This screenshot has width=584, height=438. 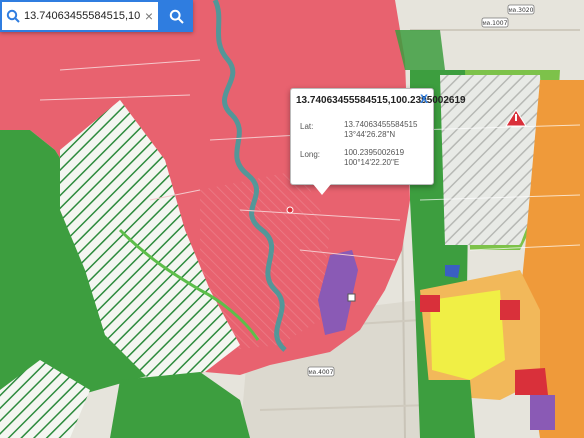 What do you see at coordinates (307, 126) in the screenshot?
I see `lat-label: Lat:` at bounding box center [307, 126].